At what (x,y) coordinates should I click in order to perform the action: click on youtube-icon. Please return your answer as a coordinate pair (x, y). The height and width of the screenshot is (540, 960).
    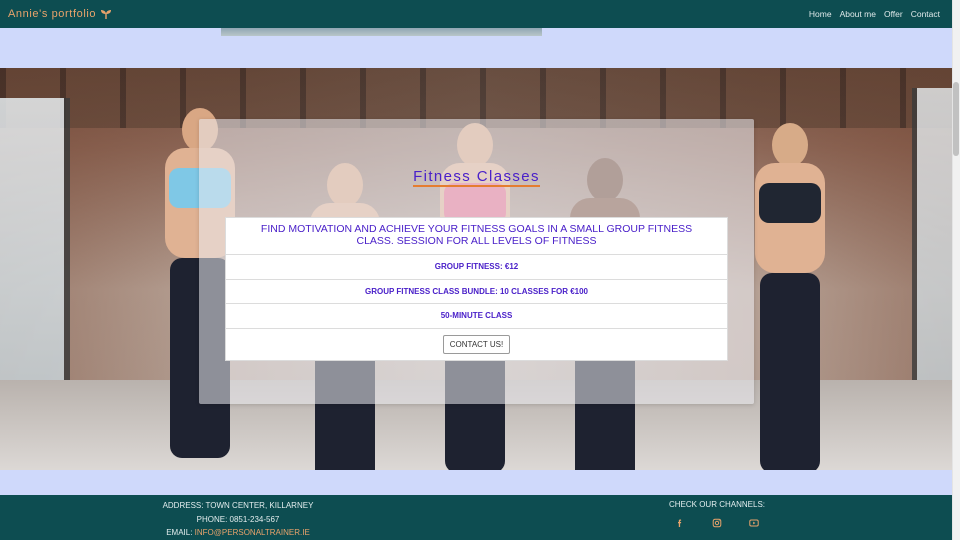
    Looking at the image, I should click on (754, 523).